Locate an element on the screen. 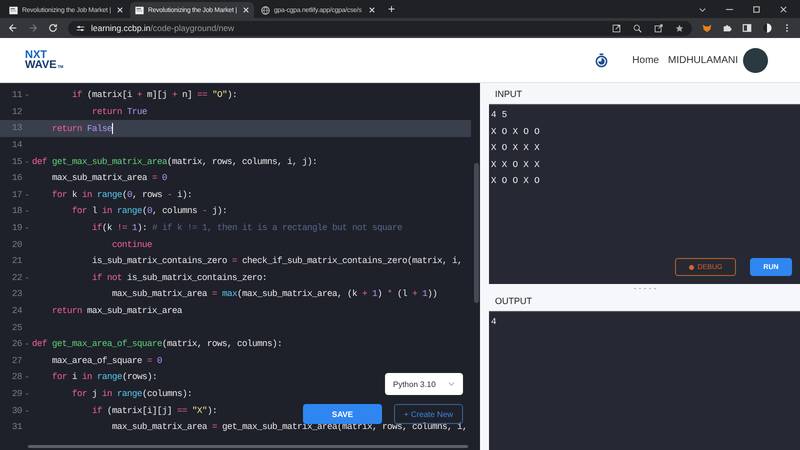  line-number: 14 is located at coordinates (16, 145).